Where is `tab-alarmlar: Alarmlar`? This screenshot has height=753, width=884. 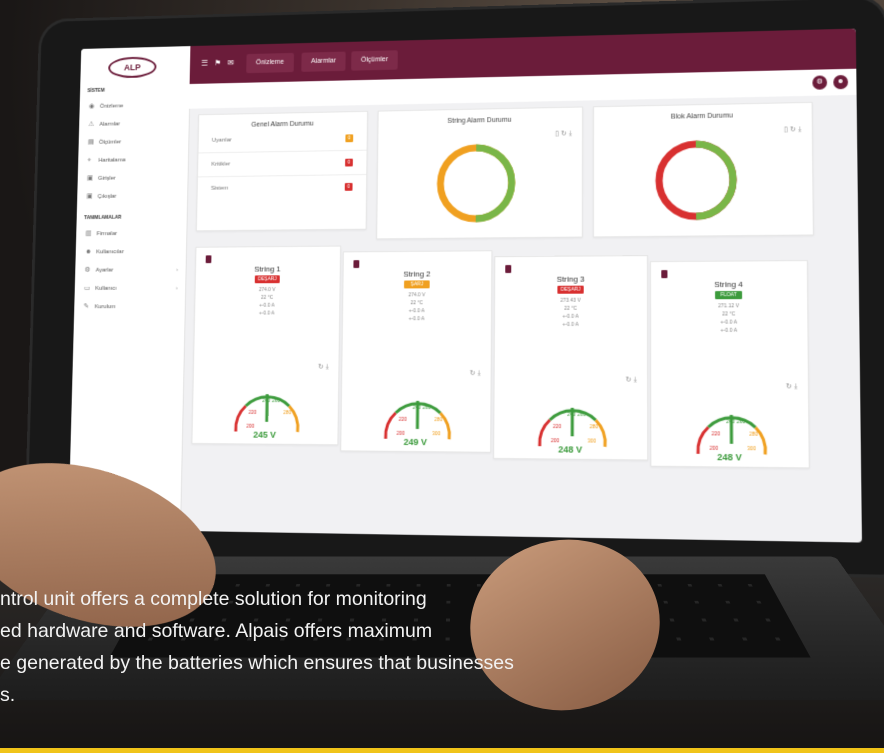 tab-alarmlar: Alarmlar is located at coordinates (323, 61).